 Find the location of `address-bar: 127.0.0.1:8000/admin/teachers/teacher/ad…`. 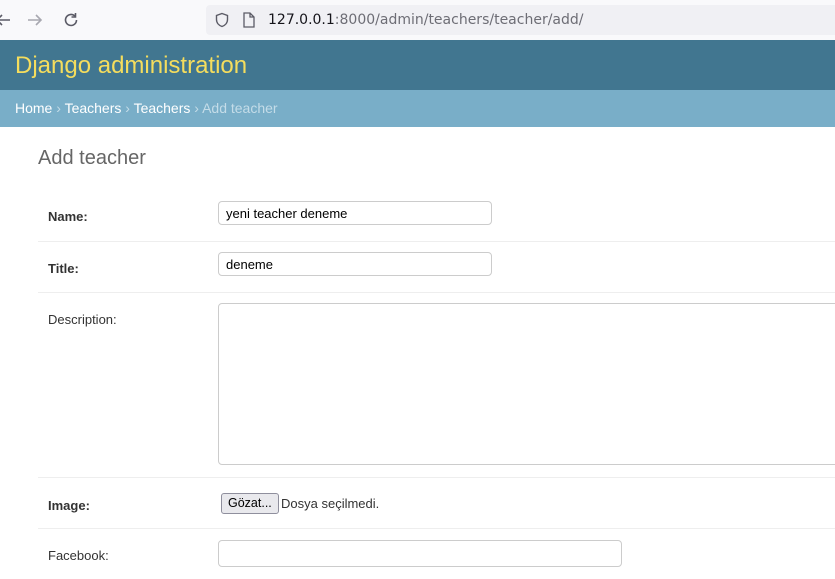

address-bar: 127.0.0.1:8000/admin/teachers/teacher/ad… is located at coordinates (520, 20).